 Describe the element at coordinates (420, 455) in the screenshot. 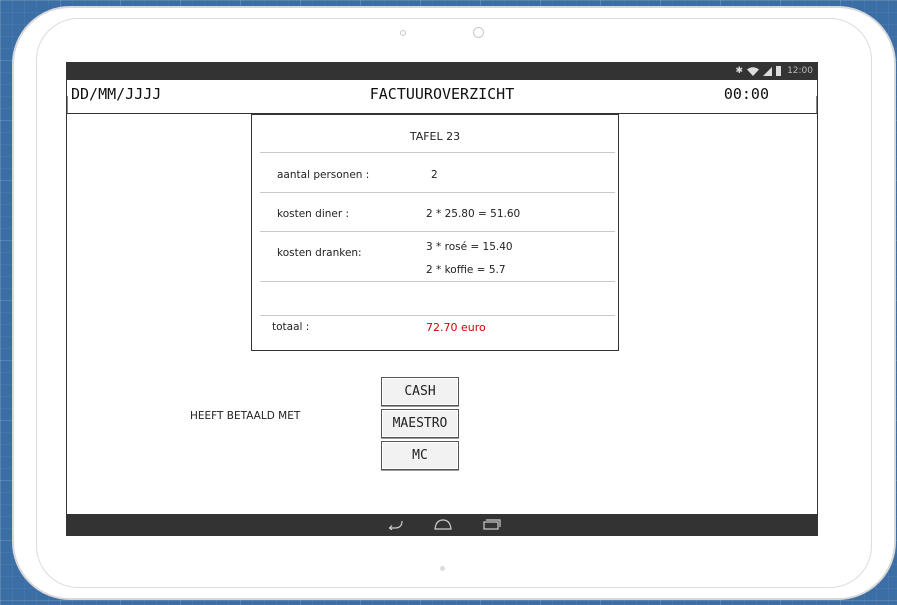

I see `mc-button: MC` at that location.